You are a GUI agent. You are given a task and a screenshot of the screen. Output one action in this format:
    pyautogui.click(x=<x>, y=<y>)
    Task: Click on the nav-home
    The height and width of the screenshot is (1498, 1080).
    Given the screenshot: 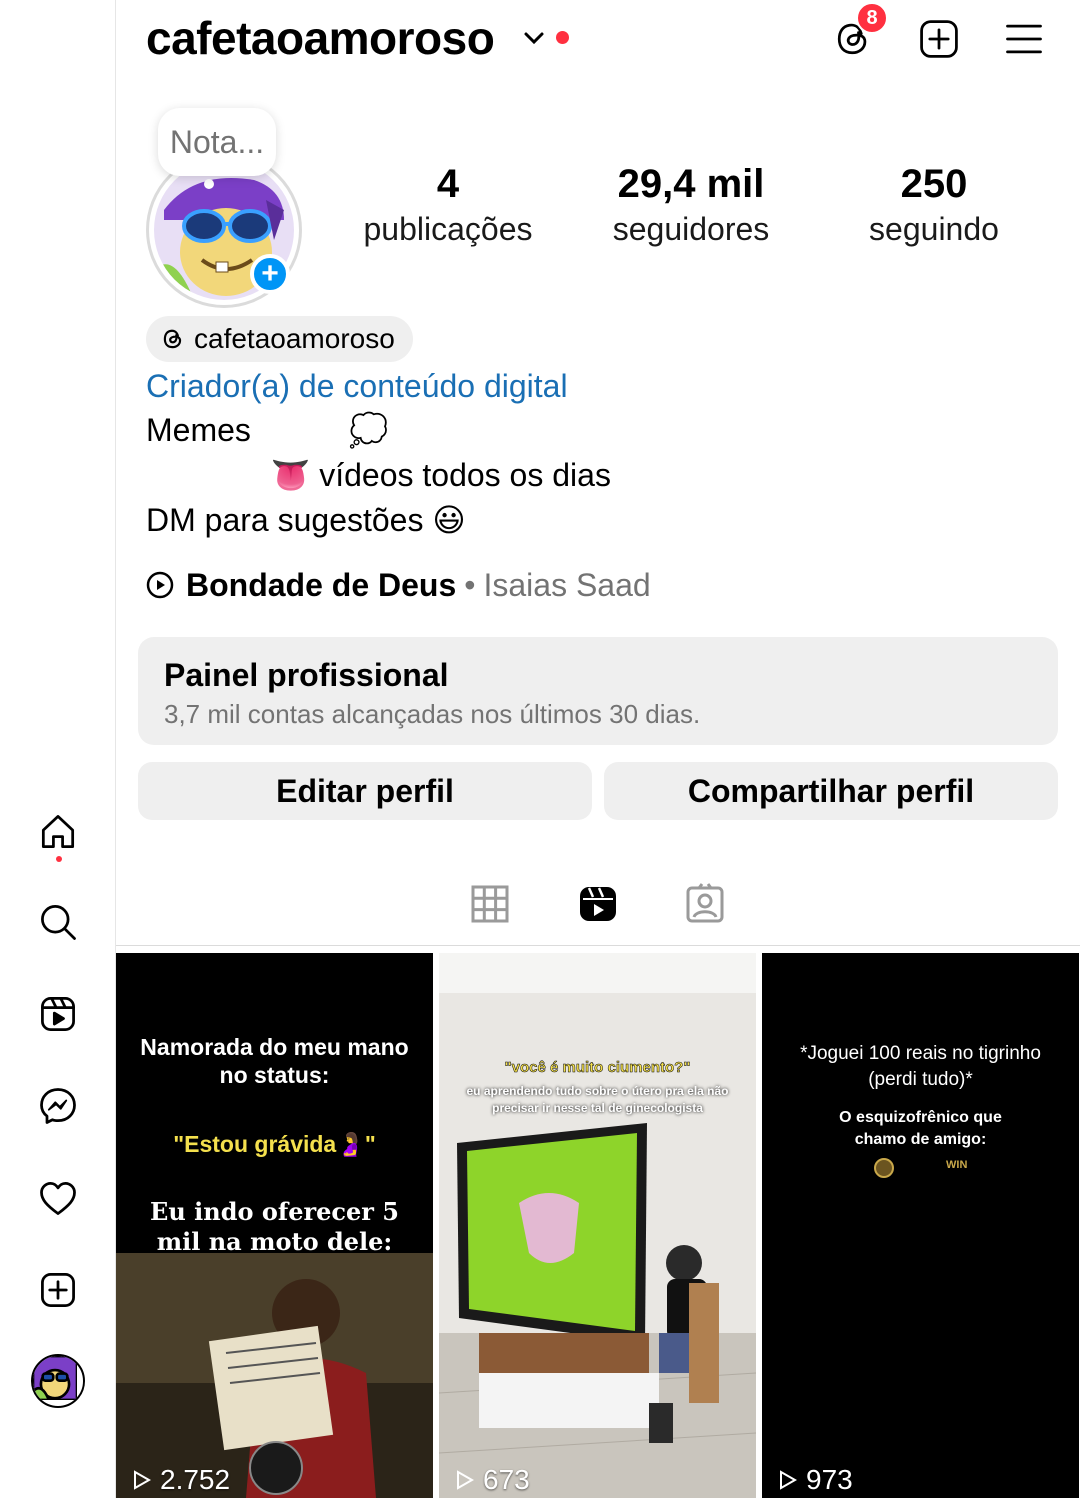 What is the action you would take?
    pyautogui.click(x=58, y=833)
    